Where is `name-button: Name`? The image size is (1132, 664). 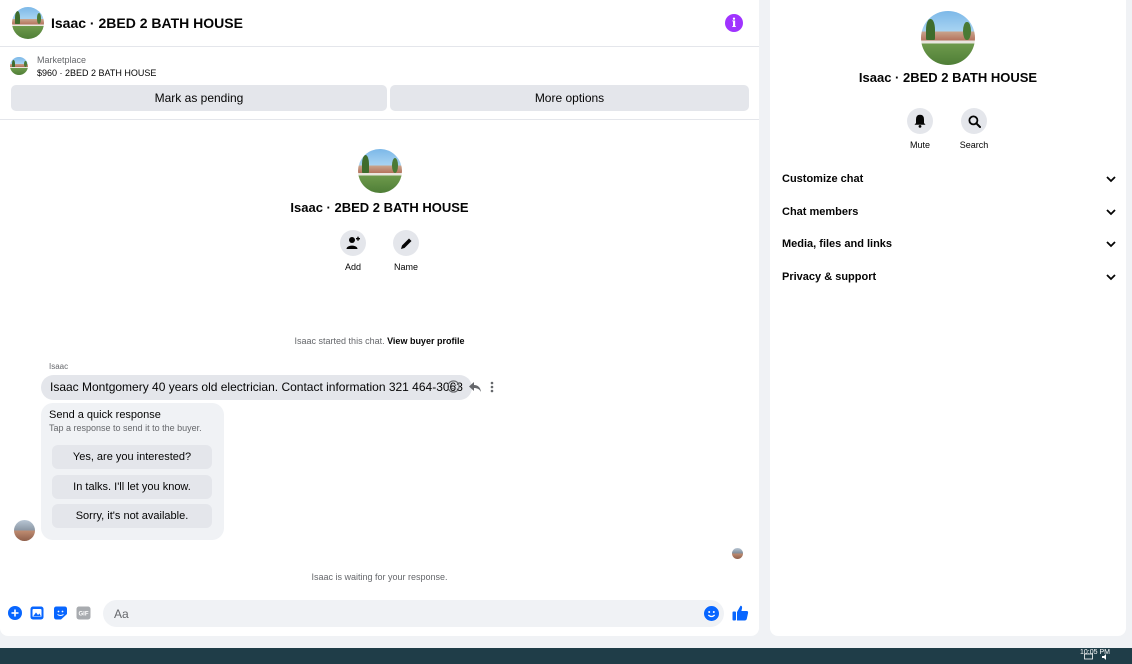
name-button: Name is located at coordinates (406, 251).